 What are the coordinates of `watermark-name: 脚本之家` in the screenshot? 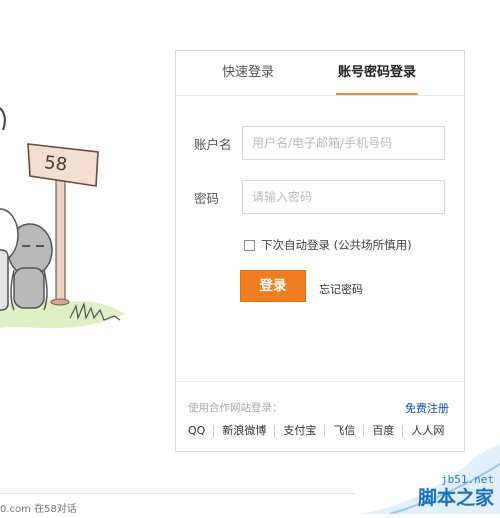 It's located at (455, 498).